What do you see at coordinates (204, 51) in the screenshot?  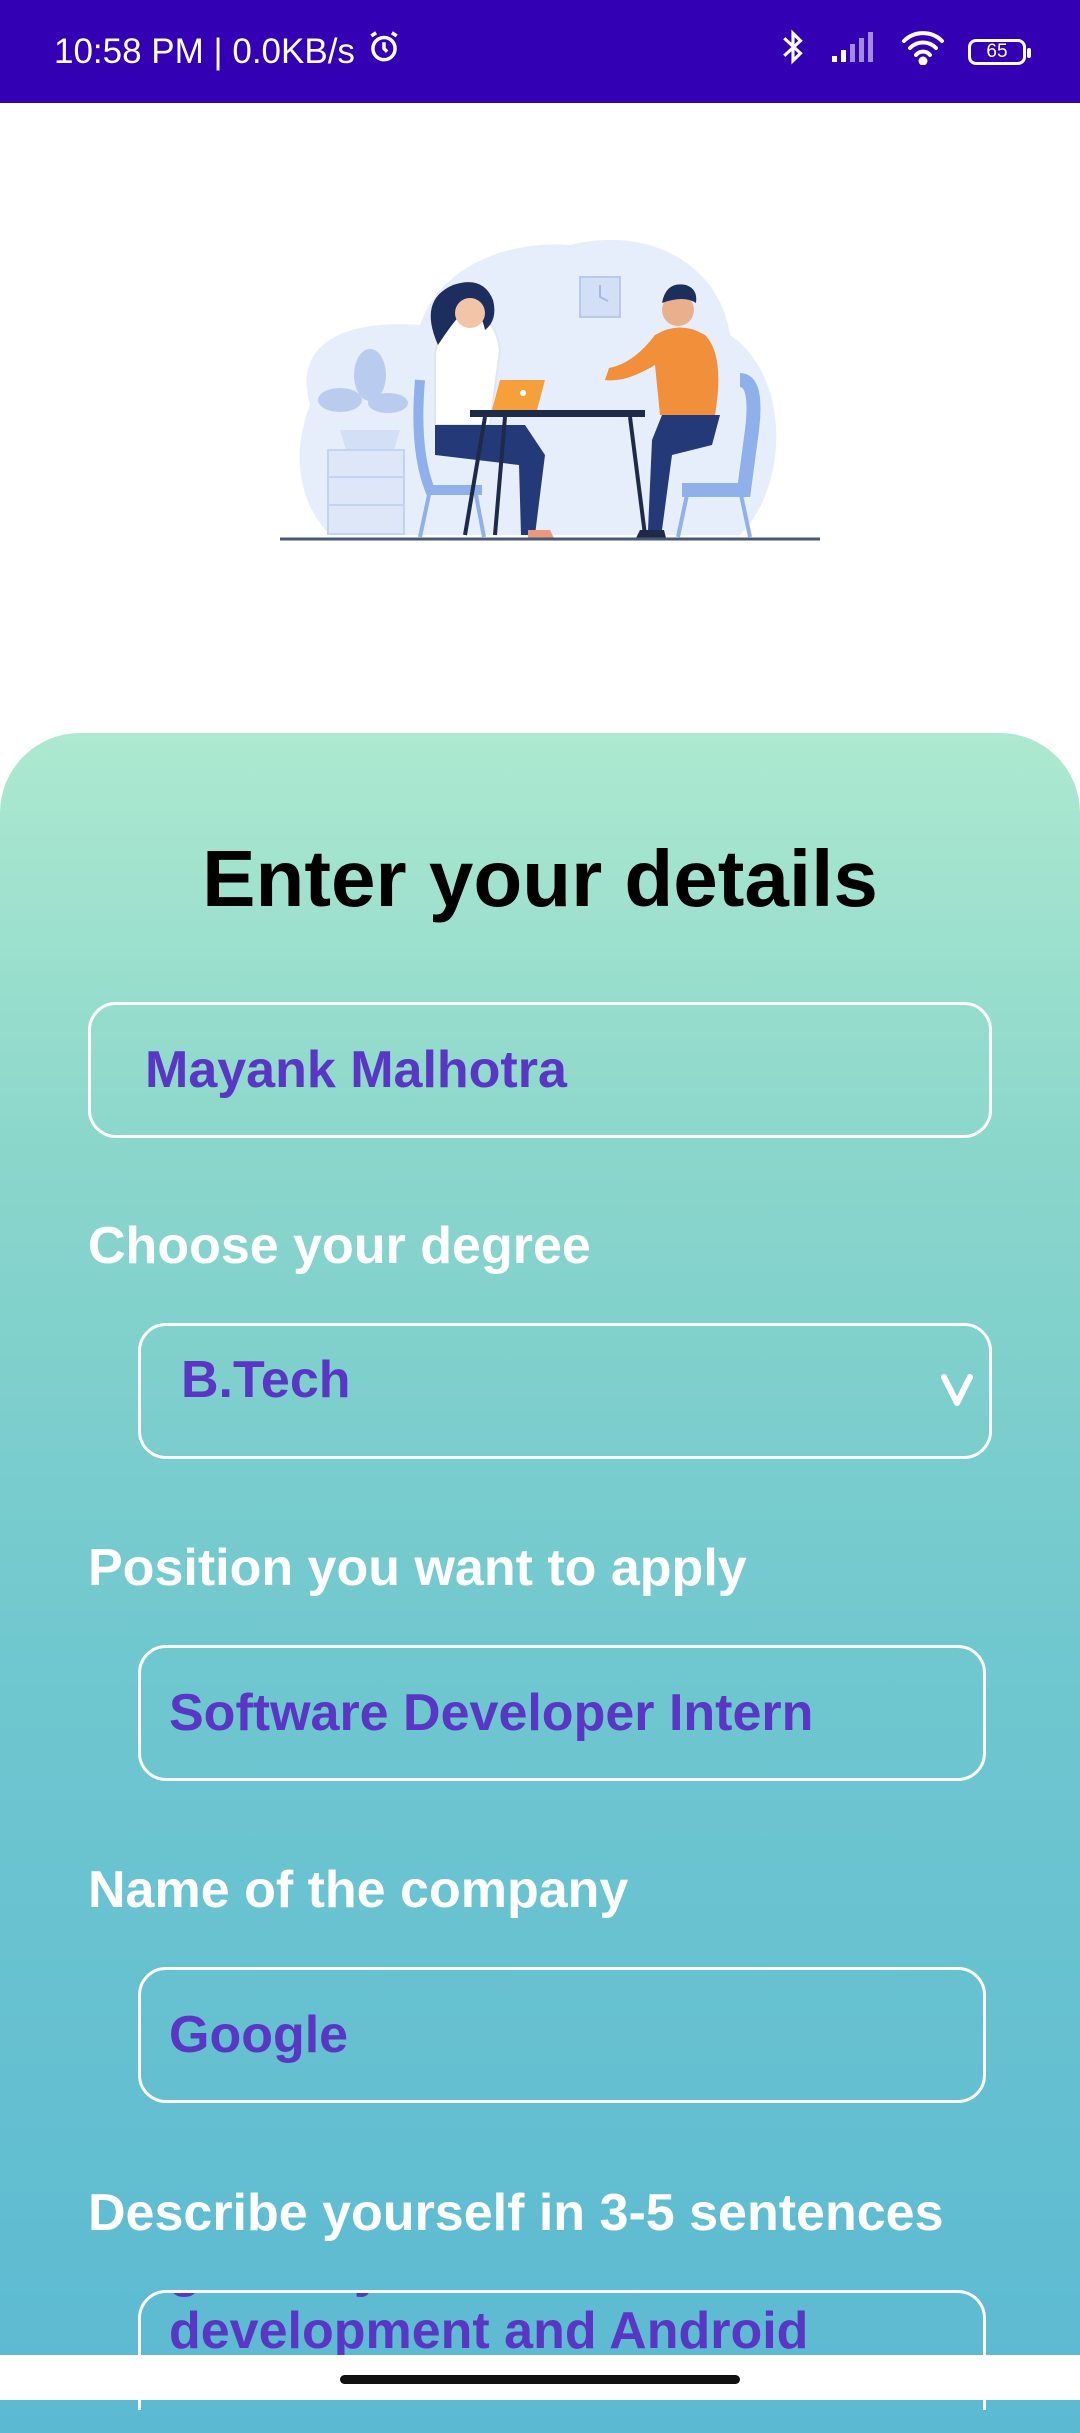 I see `status-time-speed: 10:58 PM | 0.0KB/s` at bounding box center [204, 51].